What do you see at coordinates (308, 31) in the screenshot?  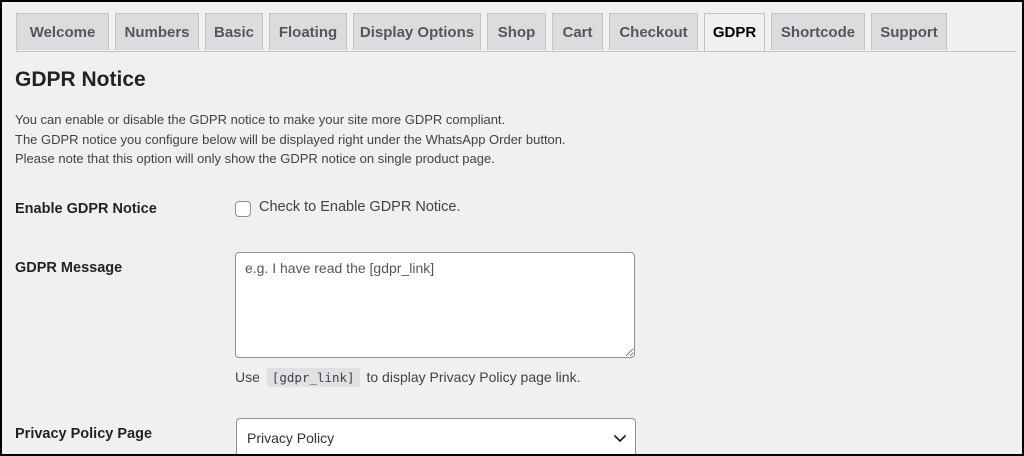 I see `tab-floating: Floating` at bounding box center [308, 31].